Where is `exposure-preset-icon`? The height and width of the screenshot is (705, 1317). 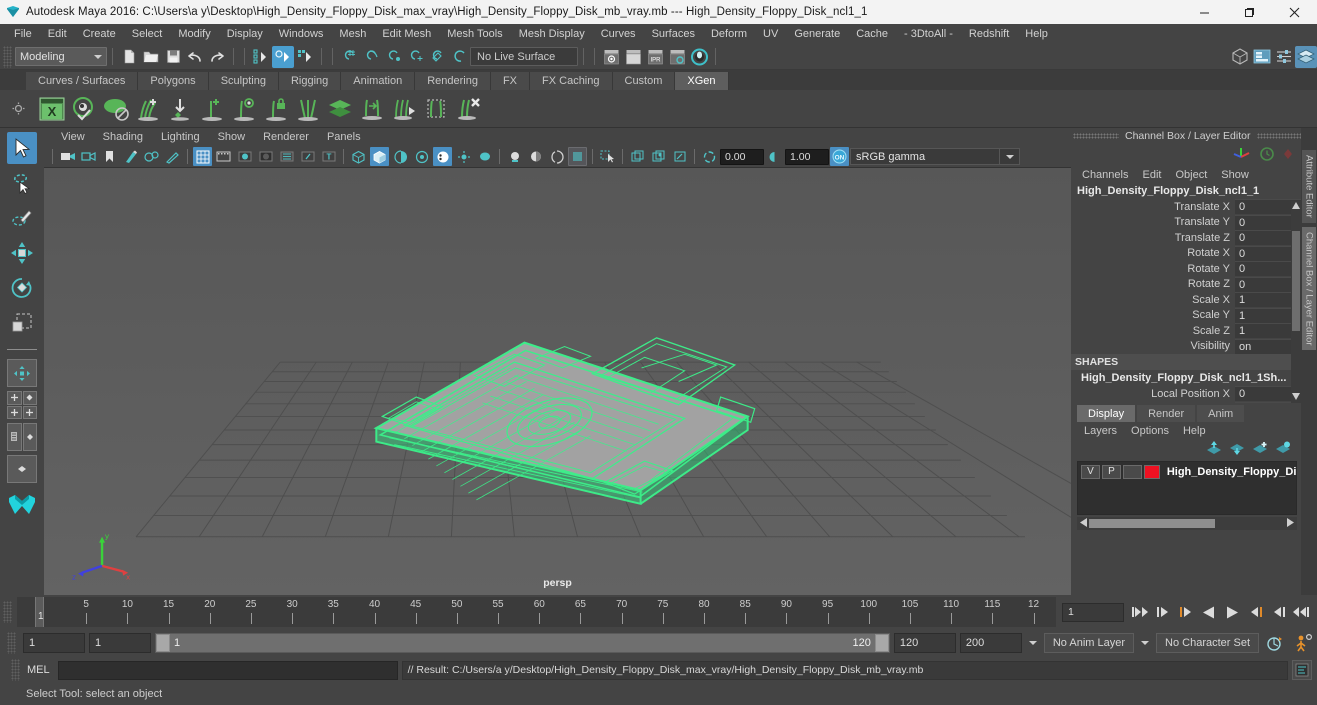
exposure-preset-icon is located at coordinates (637, 156).